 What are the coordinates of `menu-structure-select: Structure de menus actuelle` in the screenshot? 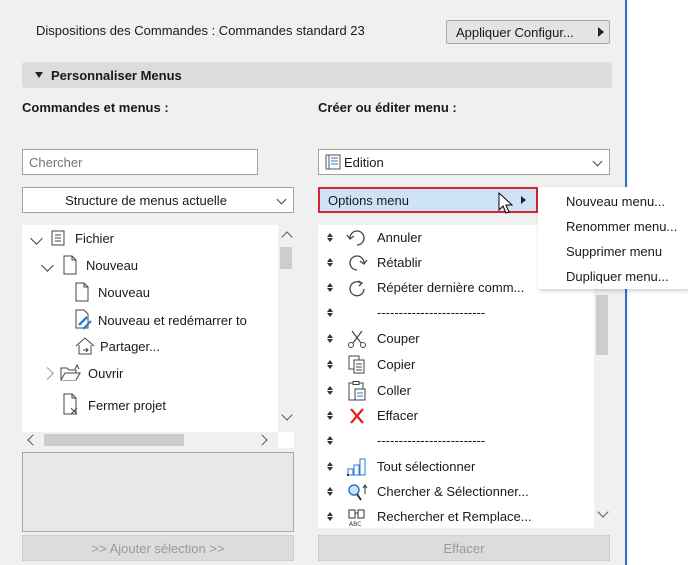 It's located at (158, 200).